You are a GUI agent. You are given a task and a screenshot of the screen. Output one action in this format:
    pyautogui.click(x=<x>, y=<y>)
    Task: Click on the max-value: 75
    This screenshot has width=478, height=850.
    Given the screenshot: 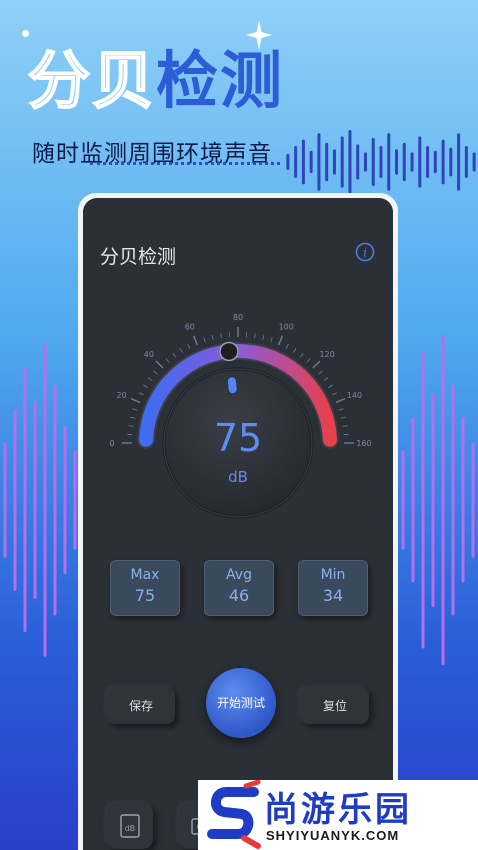 What is the action you would take?
    pyautogui.click(x=145, y=595)
    